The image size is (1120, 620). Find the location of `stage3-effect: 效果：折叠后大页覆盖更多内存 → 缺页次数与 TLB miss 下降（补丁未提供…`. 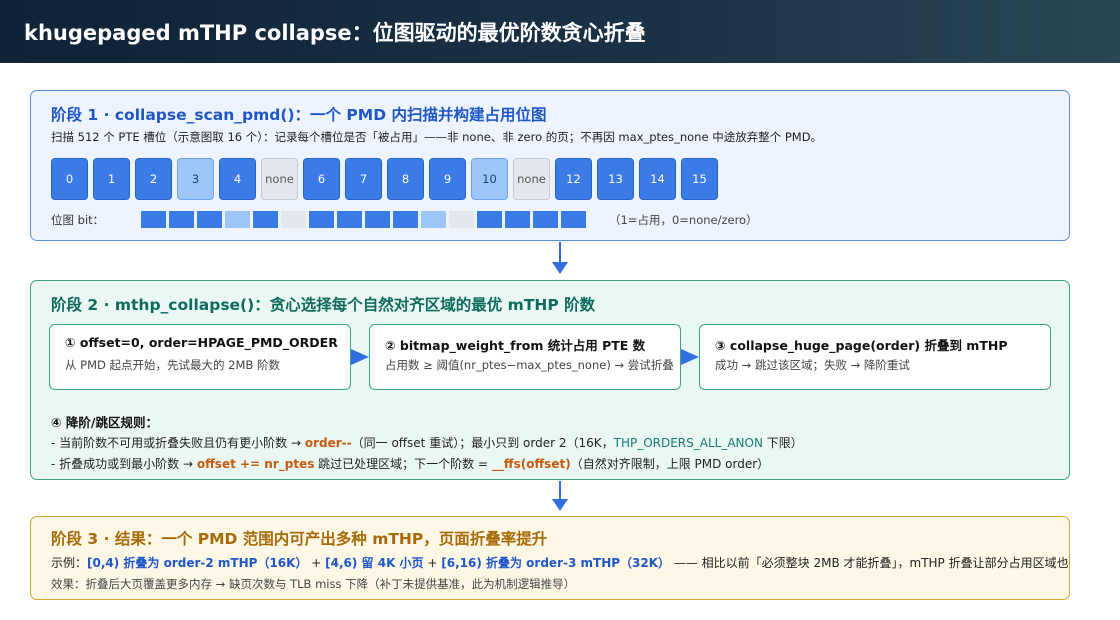

stage3-effect: 效果：折叠后大页覆盖更多内存 → 缺页次数与 TLB miss 下降（补丁未提供… is located at coordinates (313, 584).